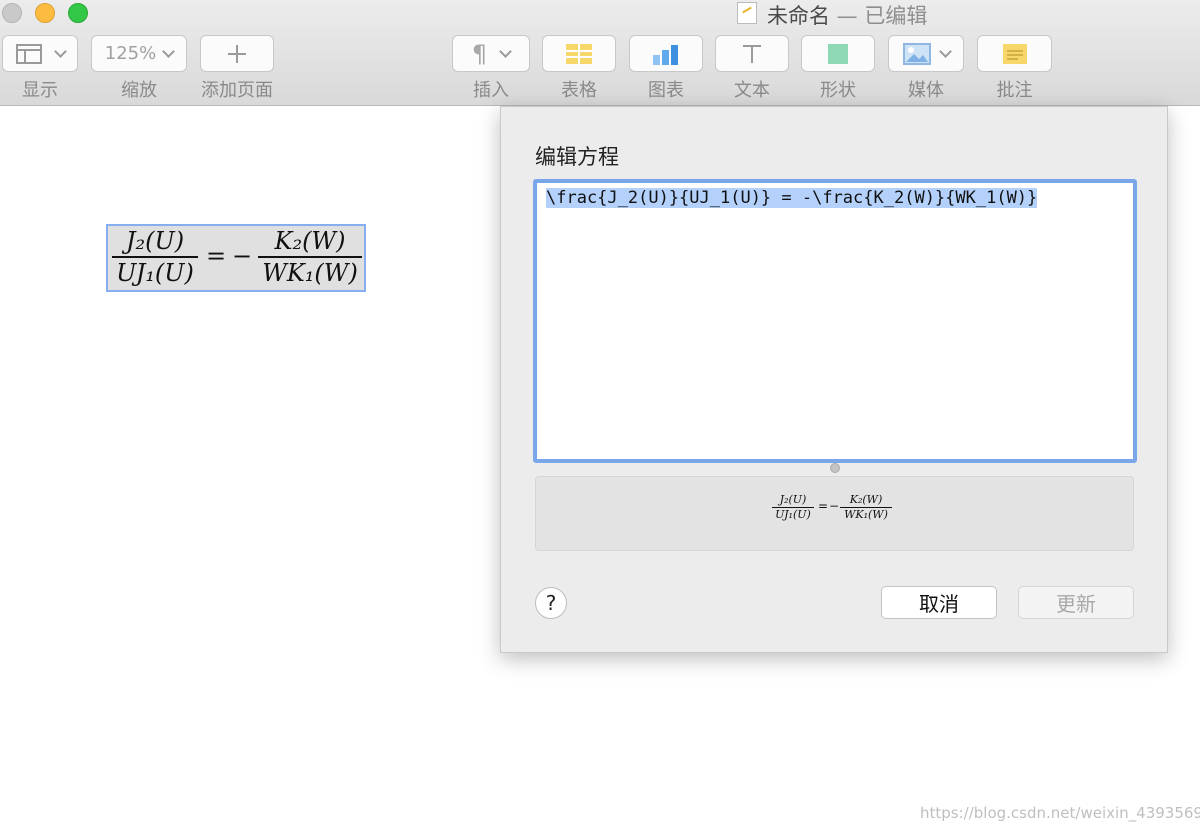  Describe the element at coordinates (793, 514) in the screenshot. I see `preview-lhs-denominator: UJ₁(U)` at that location.